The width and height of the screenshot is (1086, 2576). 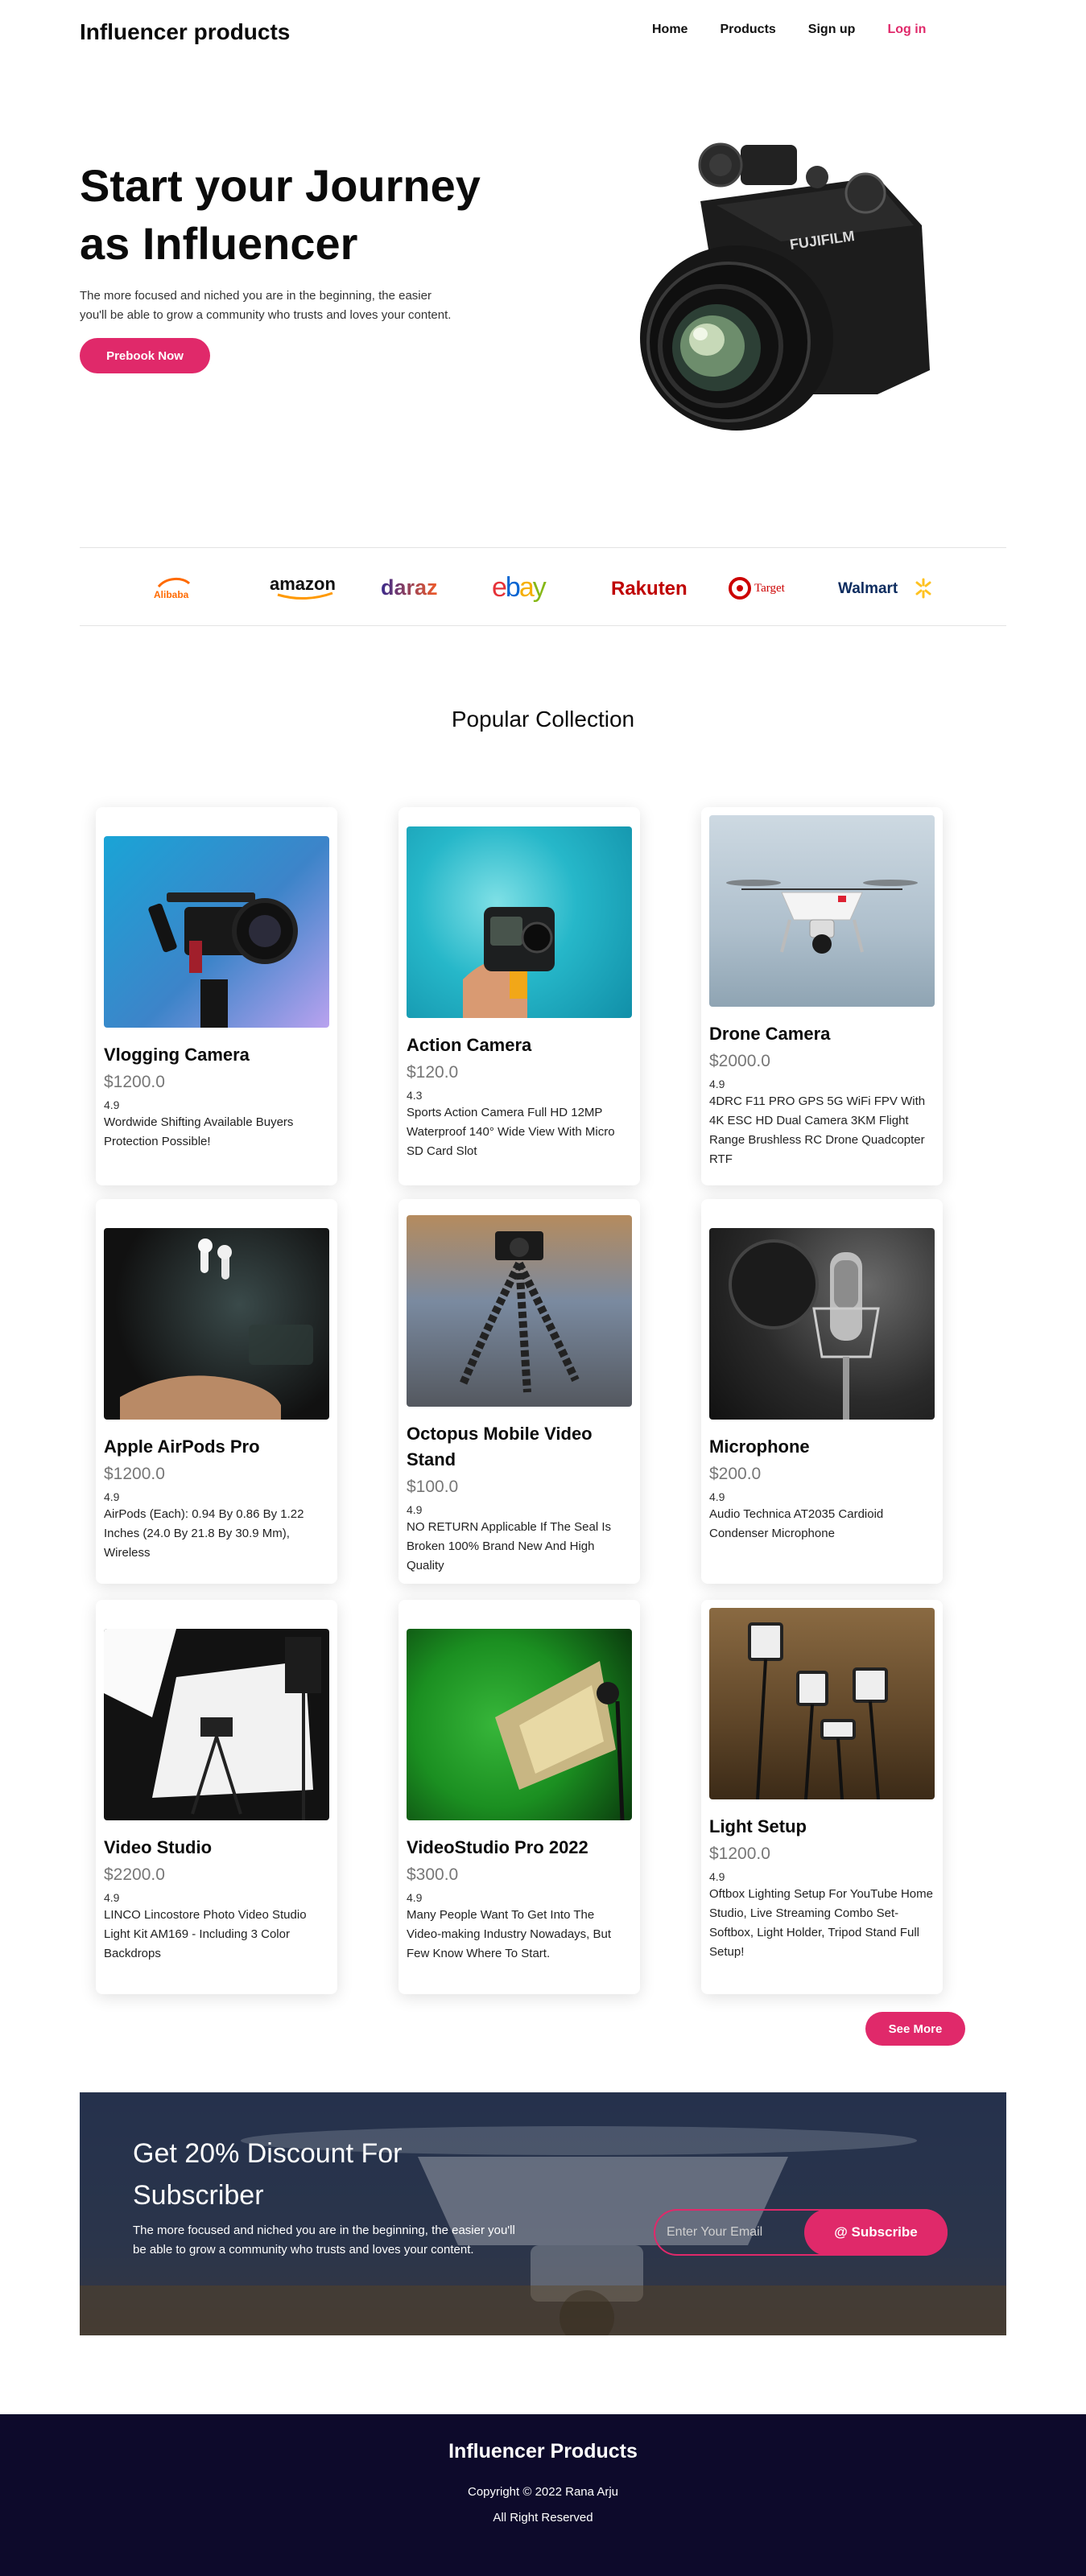 I want to click on product-name: Apple AirPods Pro, so click(x=182, y=1446).